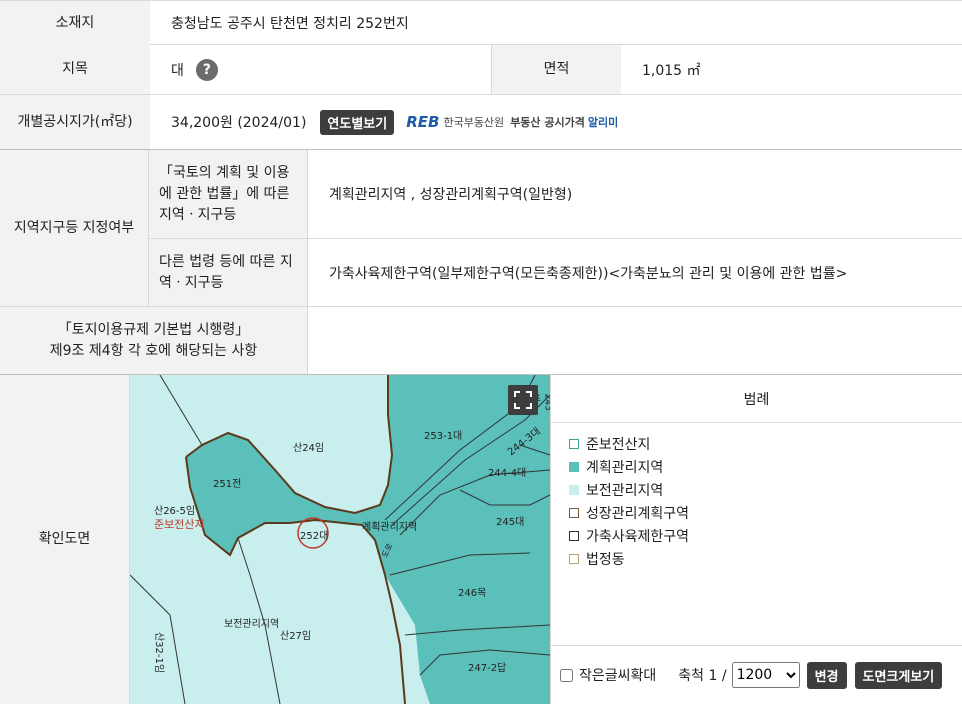 The height and width of the screenshot is (704, 962). Describe the element at coordinates (566, 675) in the screenshot. I see `small-text-enlarge-checkbox` at that location.